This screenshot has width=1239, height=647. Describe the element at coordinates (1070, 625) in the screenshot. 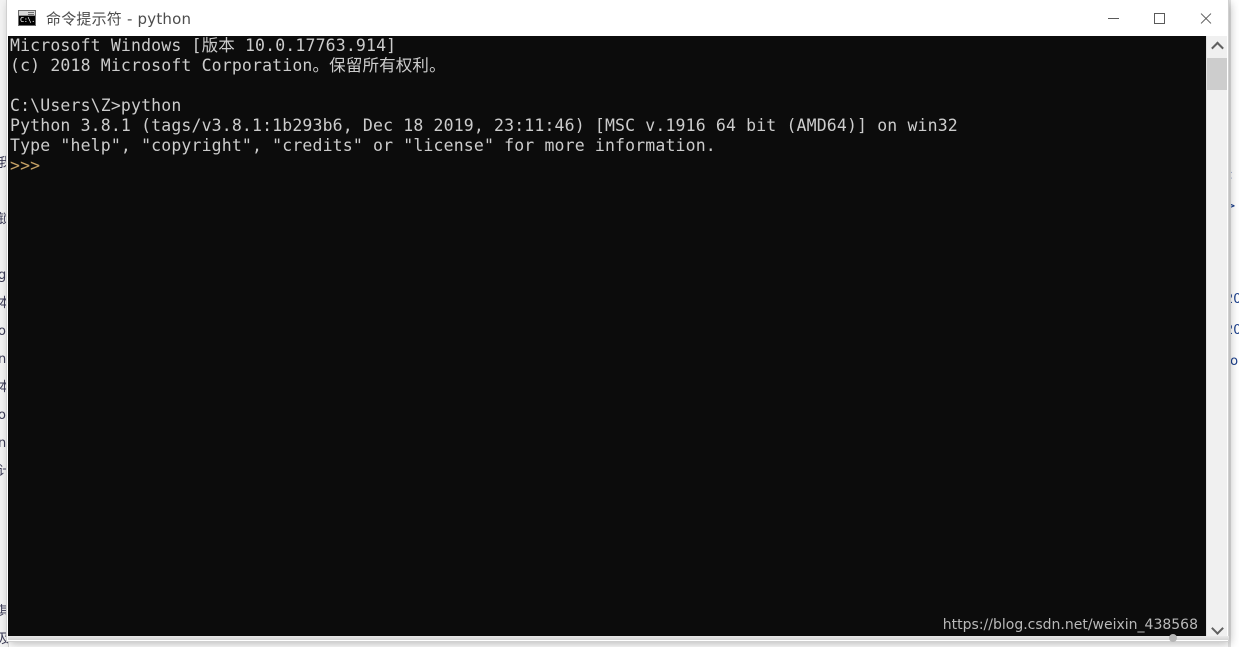

I see `watermark-text: https://blog.csdn.net/weixin_438568` at that location.